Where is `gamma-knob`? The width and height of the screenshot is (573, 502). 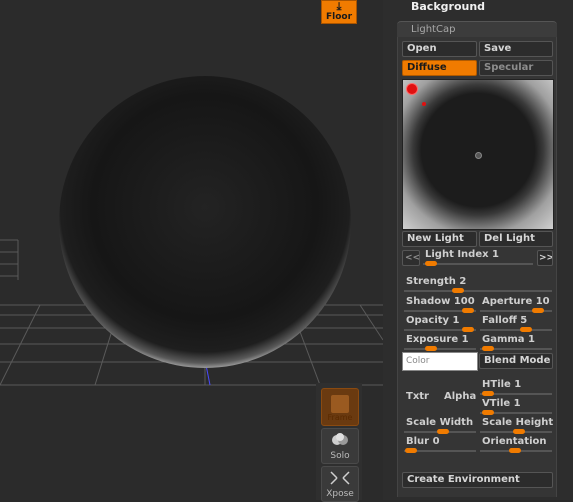
gamma-knob is located at coordinates (488, 348).